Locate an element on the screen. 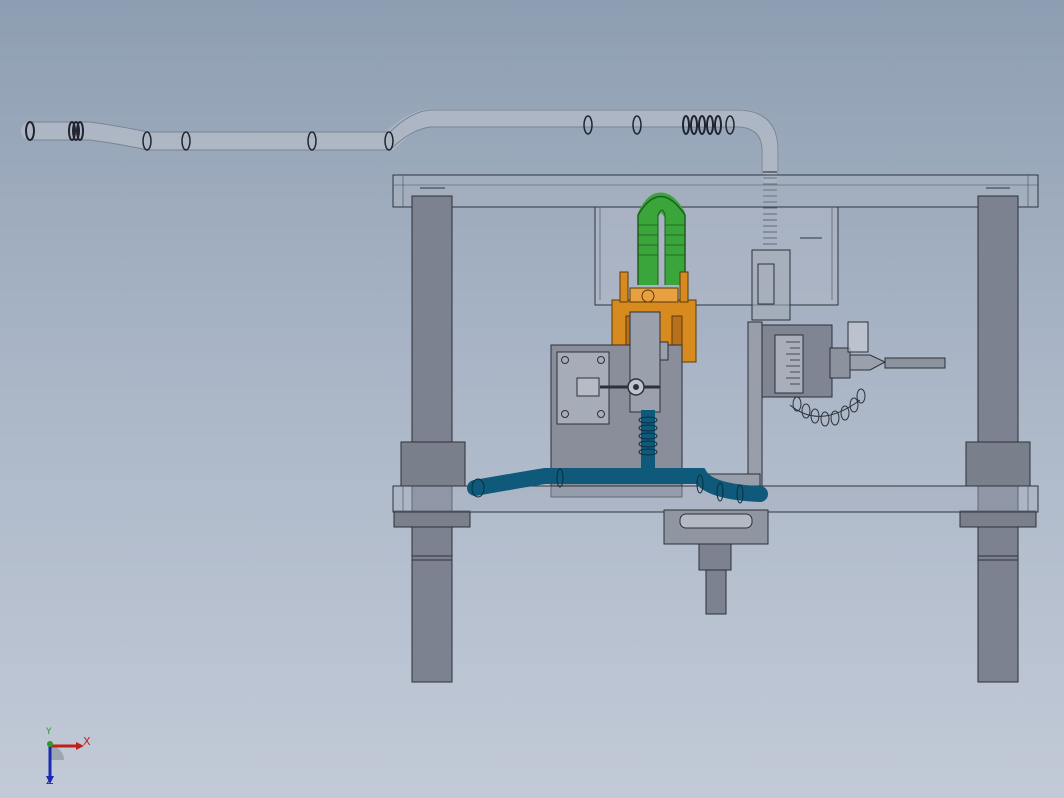  left-guide-column is located at coordinates (432, 439).